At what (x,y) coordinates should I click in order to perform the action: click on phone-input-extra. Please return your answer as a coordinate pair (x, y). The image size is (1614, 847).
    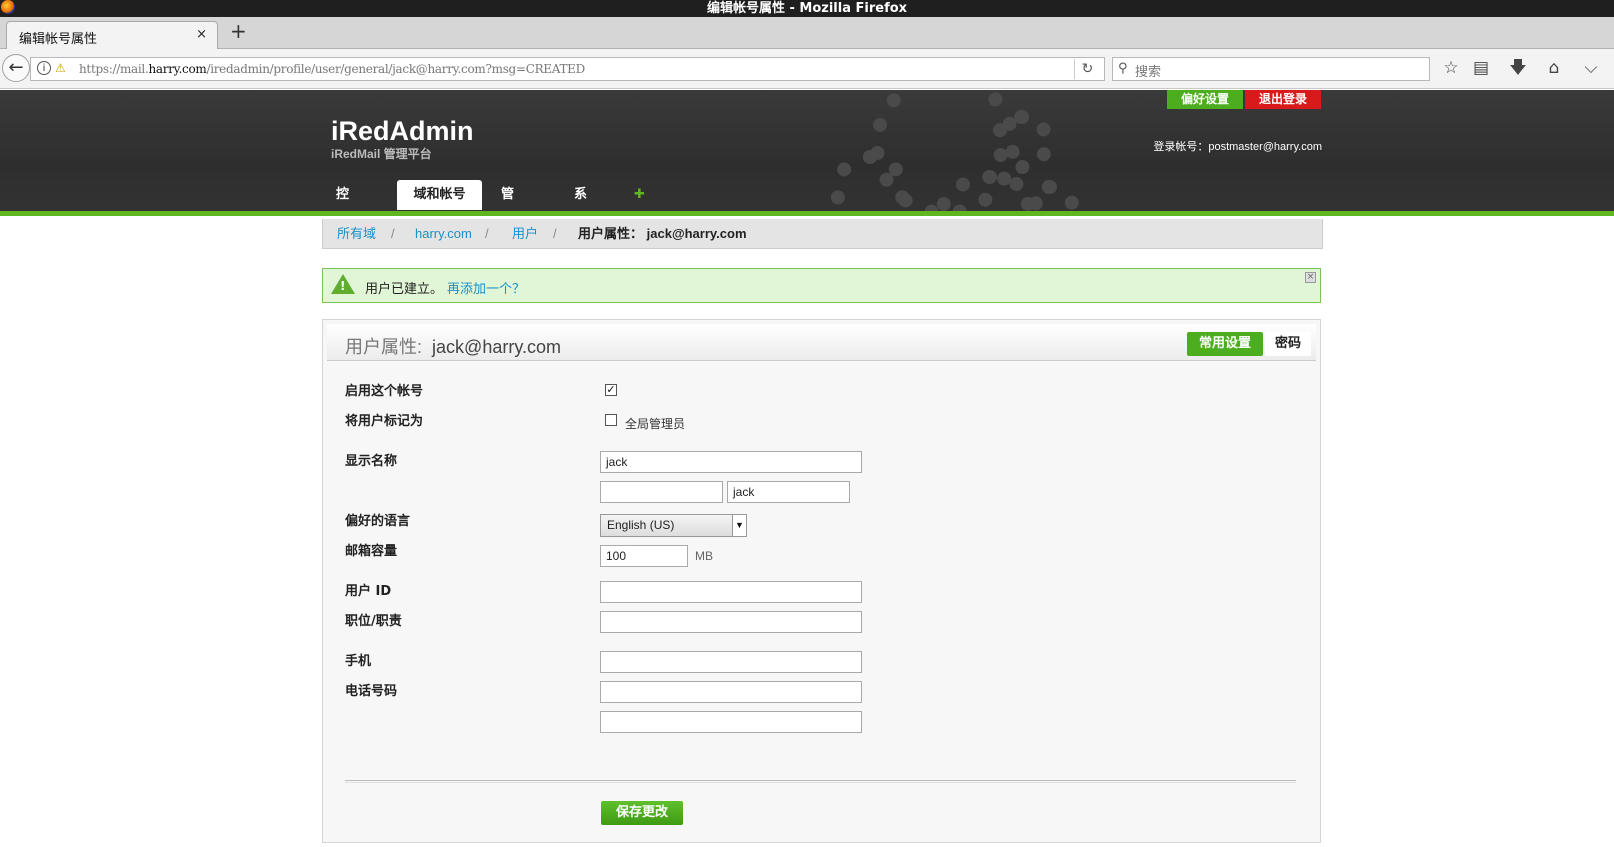
    Looking at the image, I should click on (731, 722).